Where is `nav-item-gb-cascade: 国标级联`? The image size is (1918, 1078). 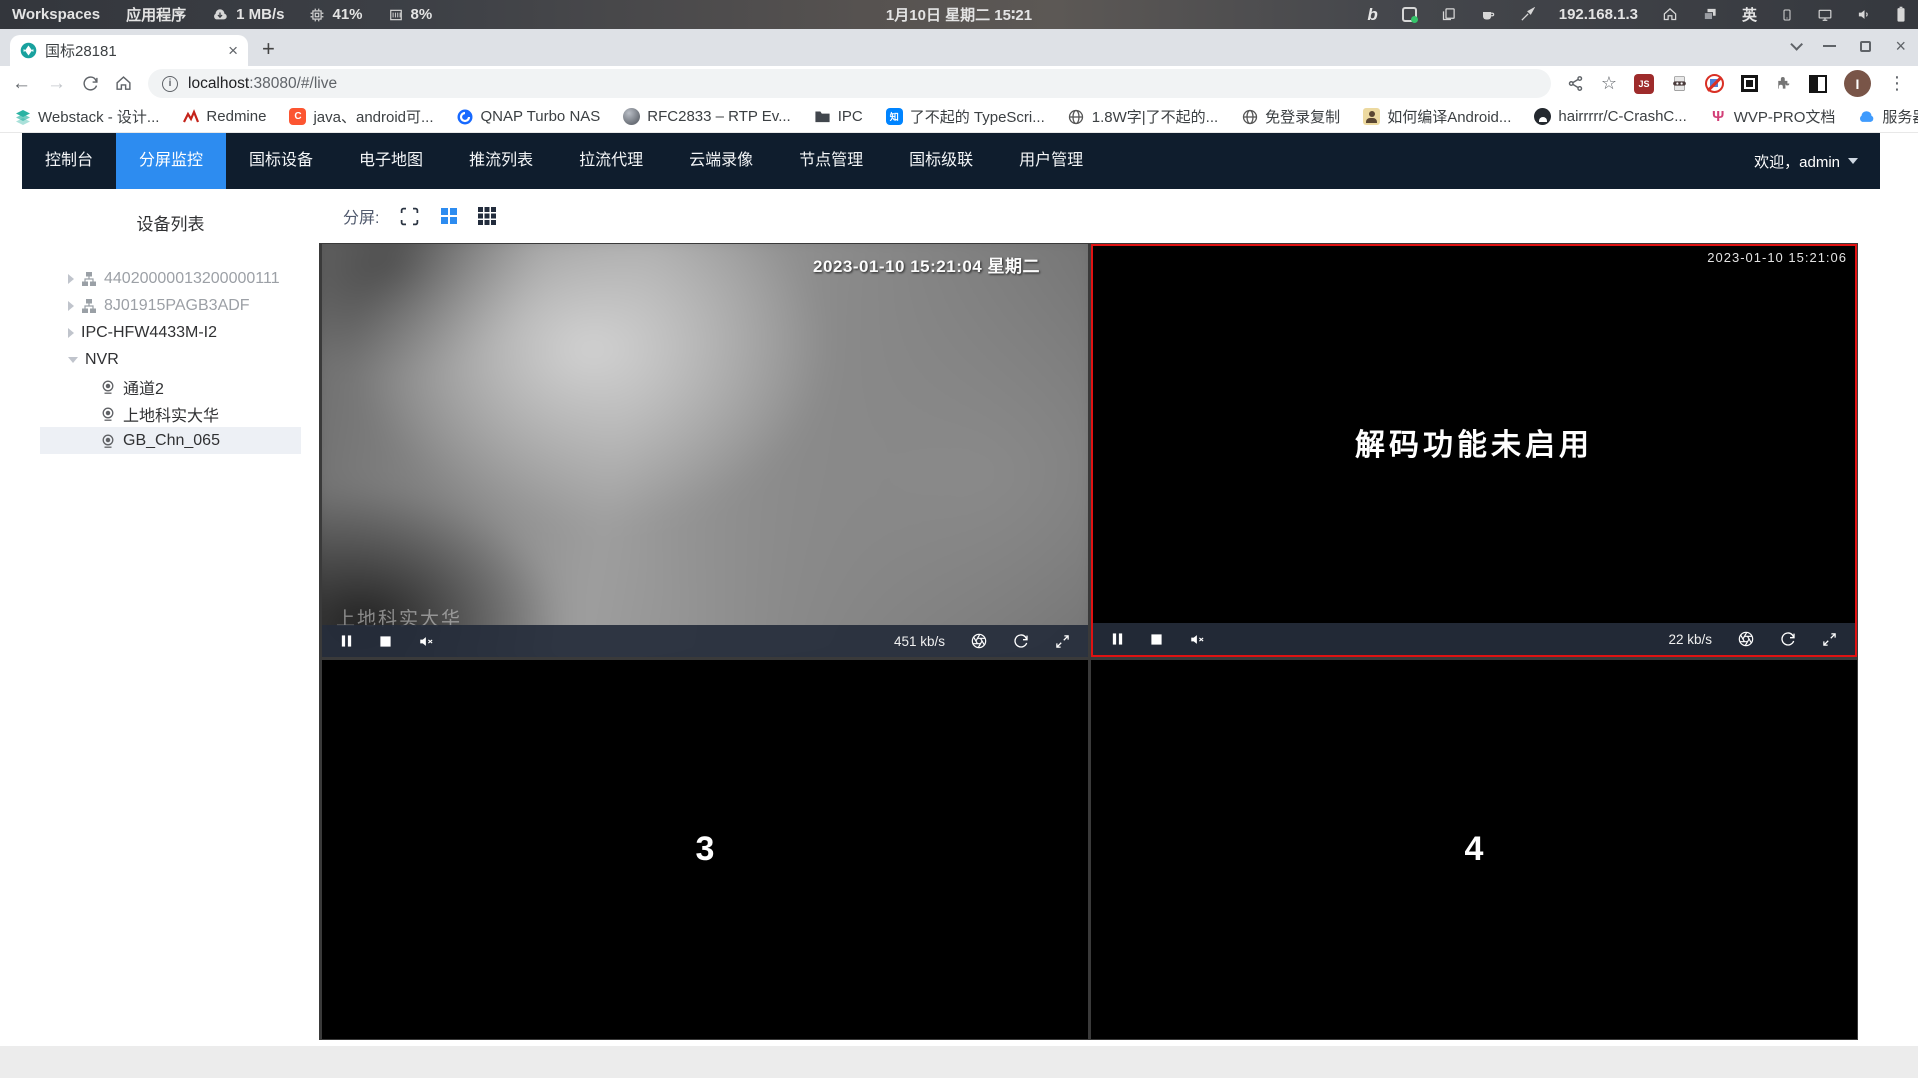 nav-item-gb-cascade: 国标级联 is located at coordinates (941, 161).